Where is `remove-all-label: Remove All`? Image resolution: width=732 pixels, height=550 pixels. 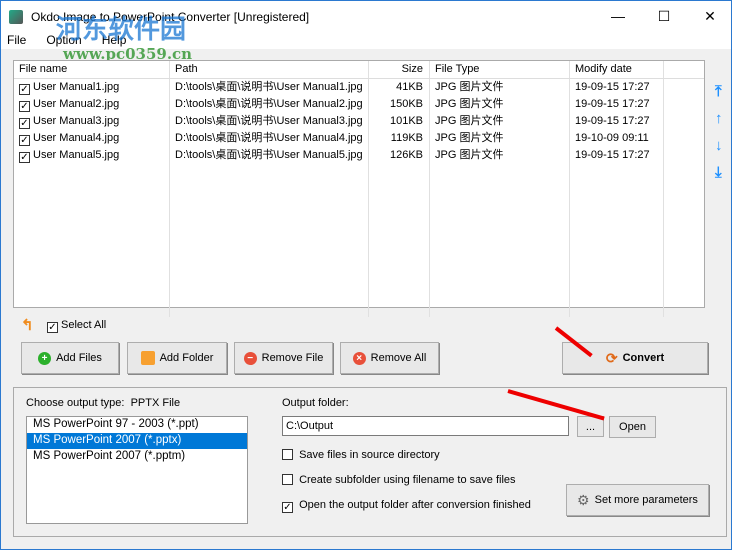 remove-all-label: Remove All is located at coordinates (398, 358).